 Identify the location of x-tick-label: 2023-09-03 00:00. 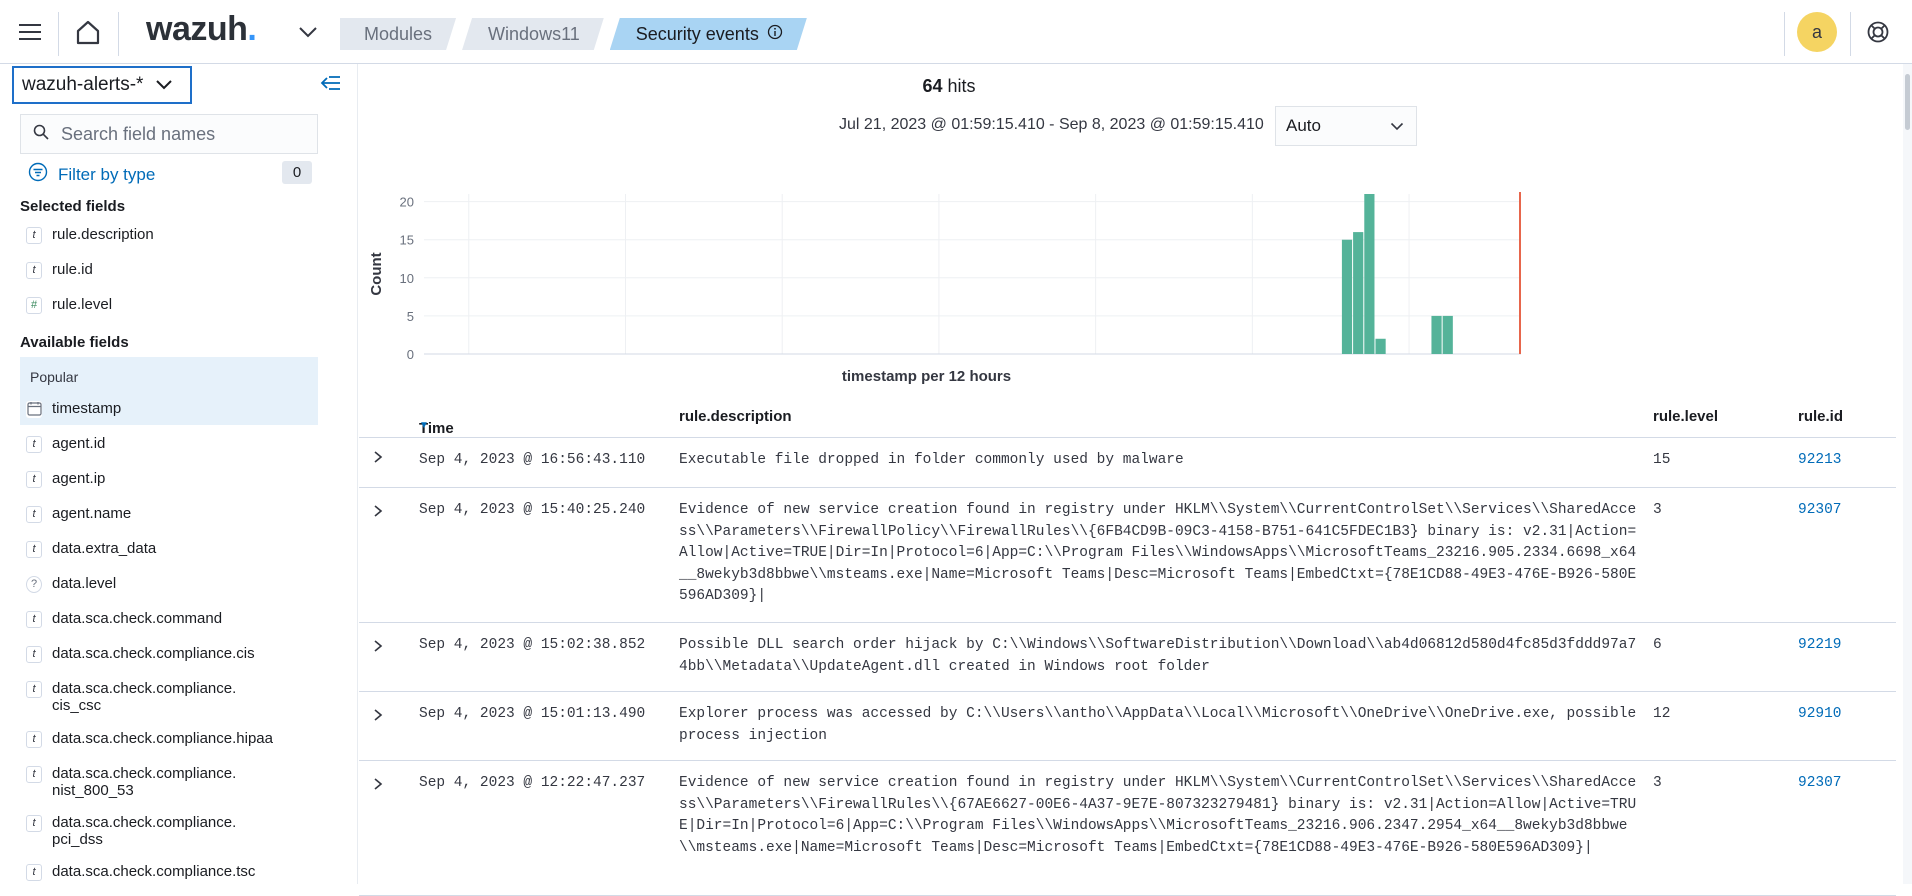
(1458, 363).